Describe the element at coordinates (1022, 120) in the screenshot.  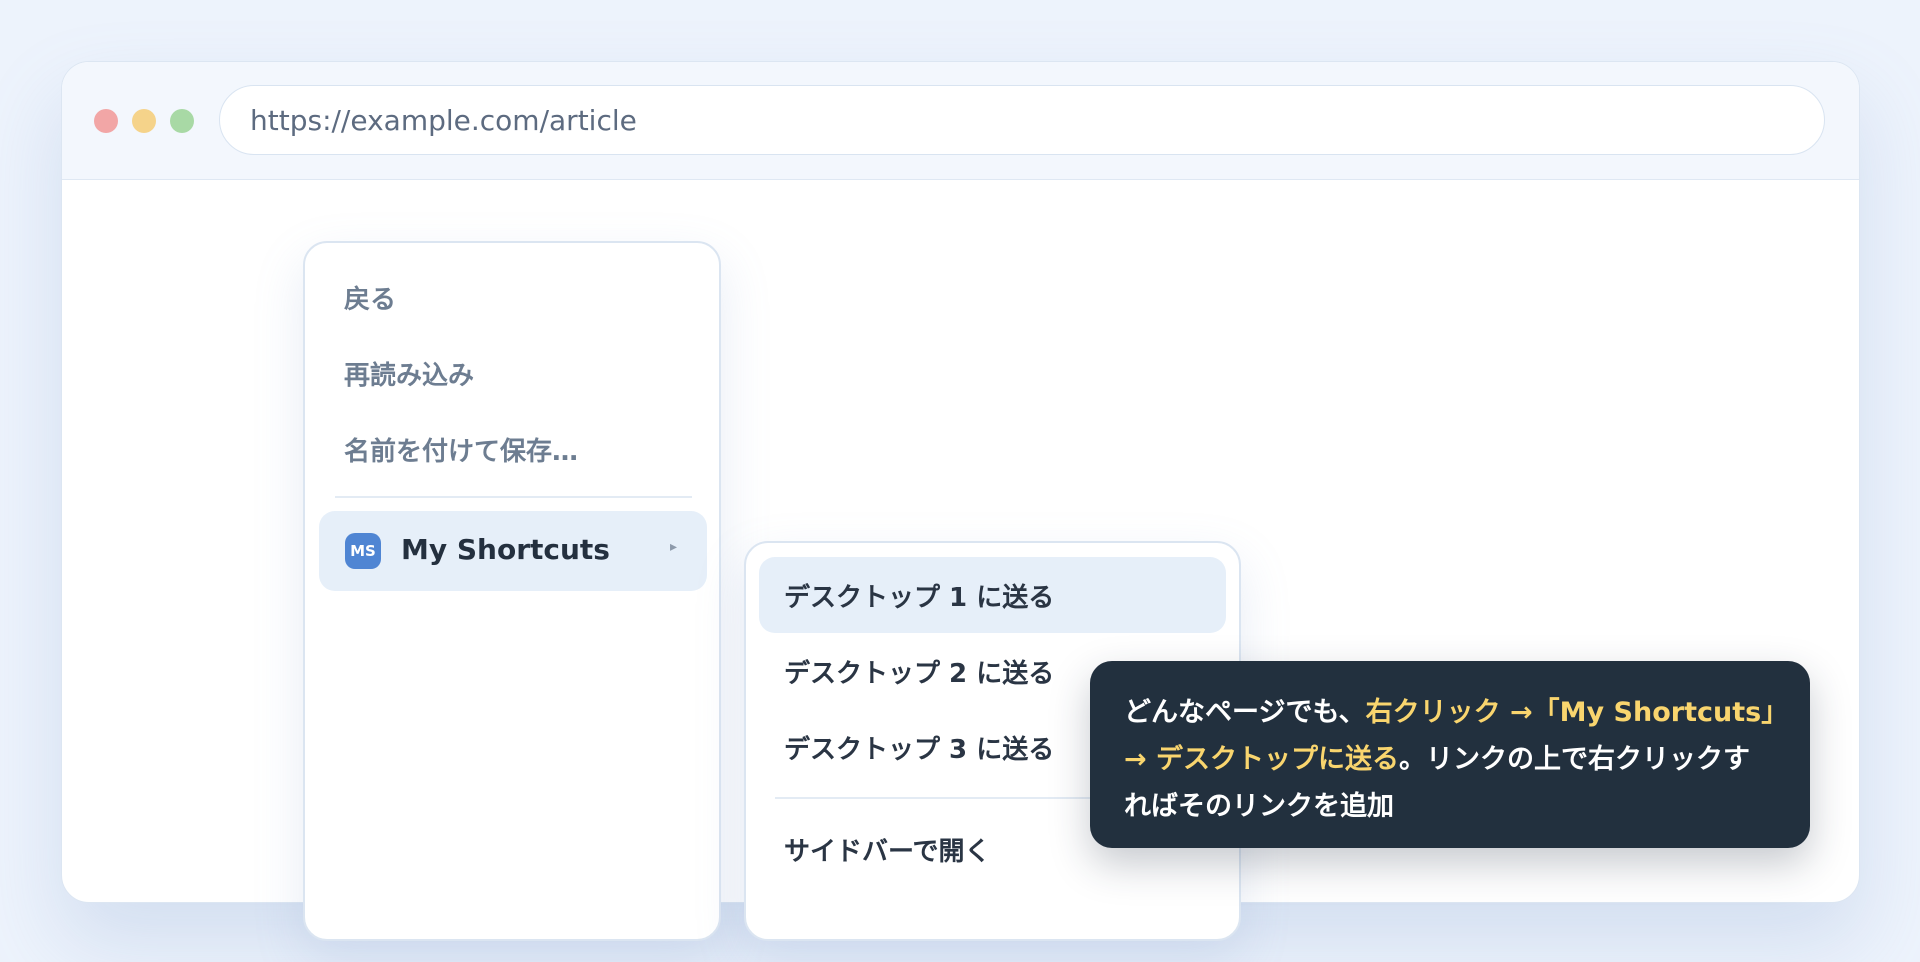
I see `address-bar: https://example.com/article` at that location.